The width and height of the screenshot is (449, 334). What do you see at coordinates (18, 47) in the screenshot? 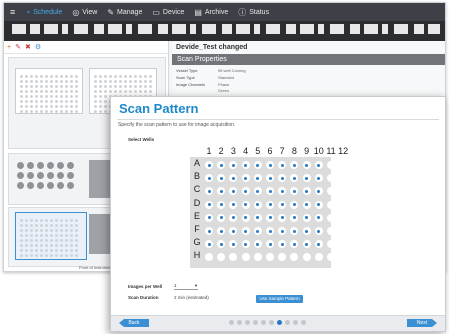
I see `edit-icon: ✎` at bounding box center [18, 47].